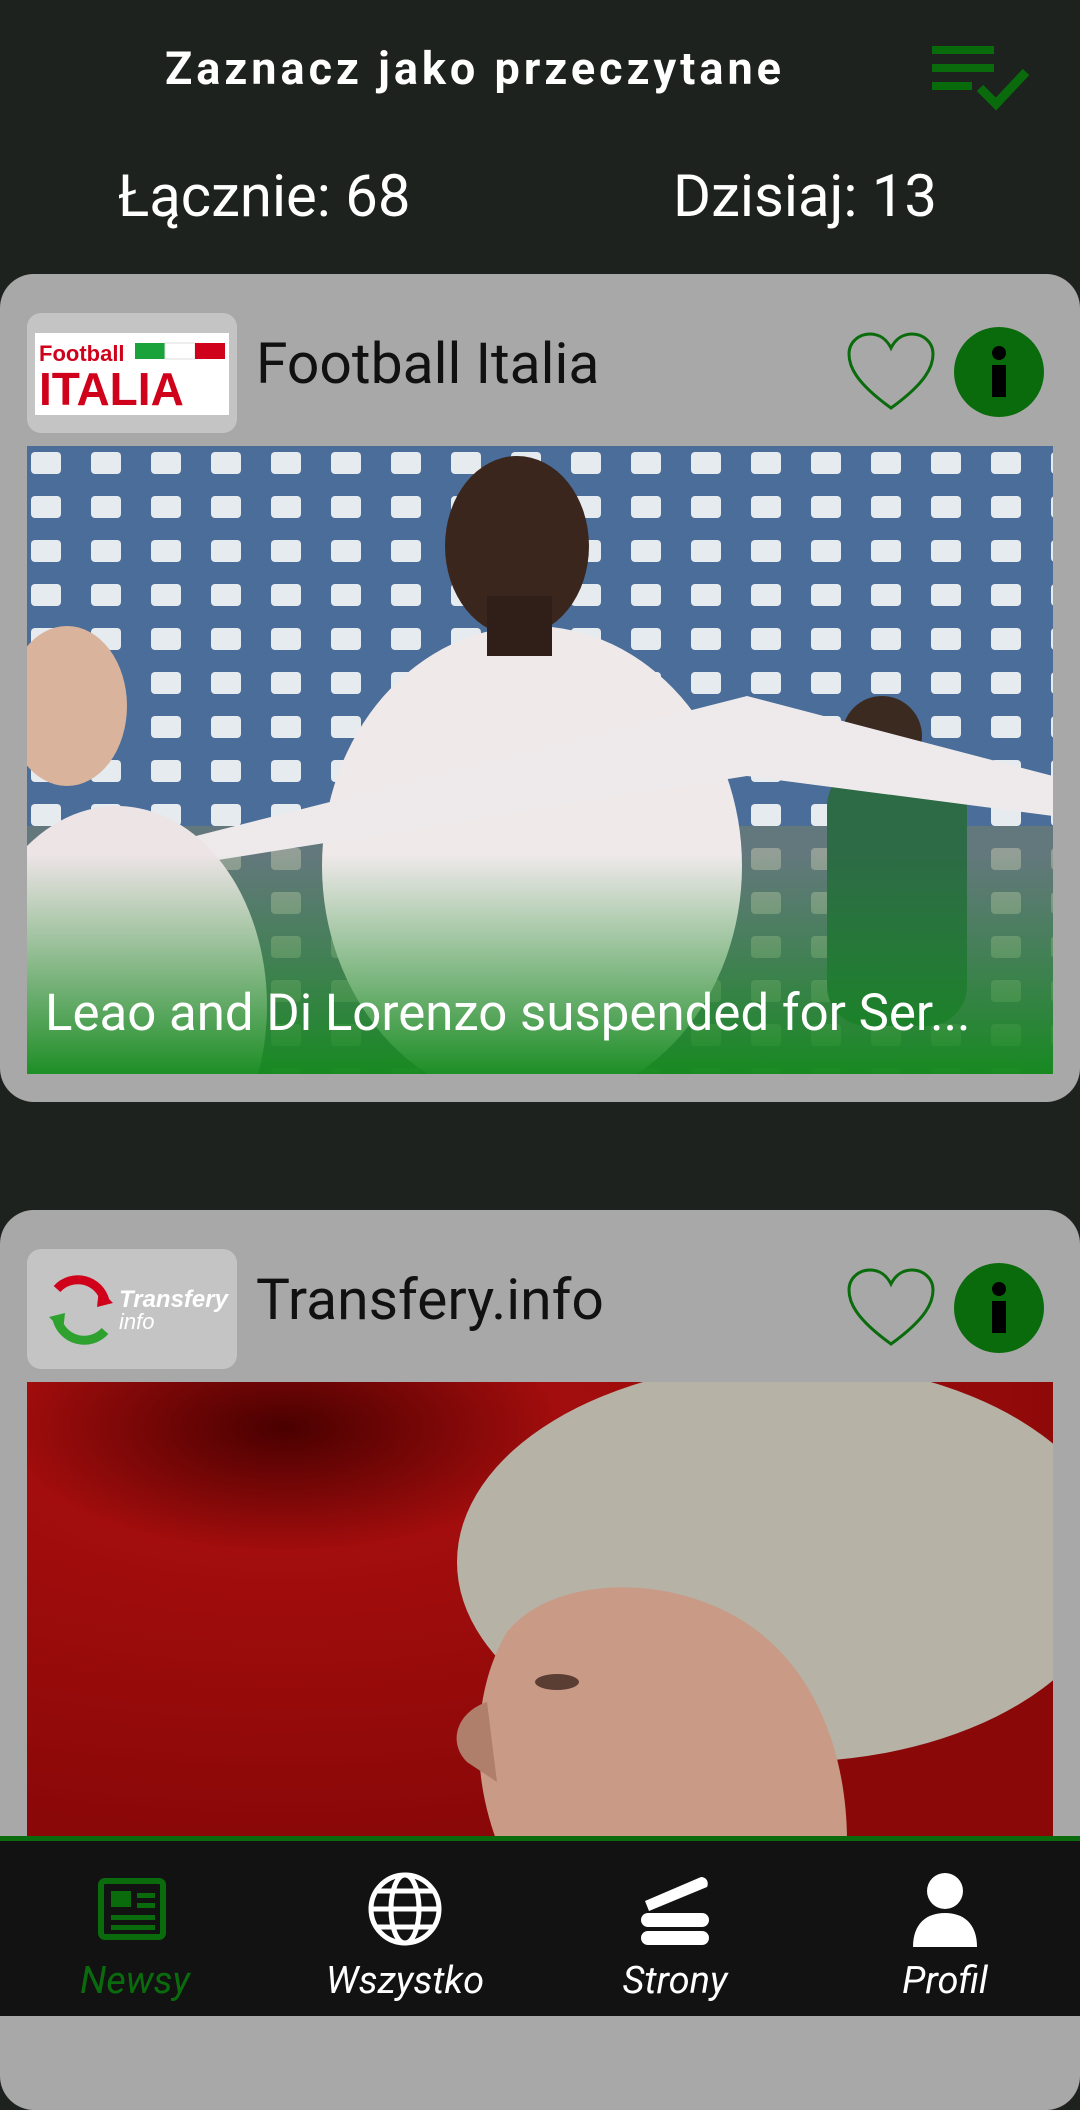 The width and height of the screenshot is (1080, 2110). What do you see at coordinates (427, 363) in the screenshot?
I see `source-name: Football Italia` at bounding box center [427, 363].